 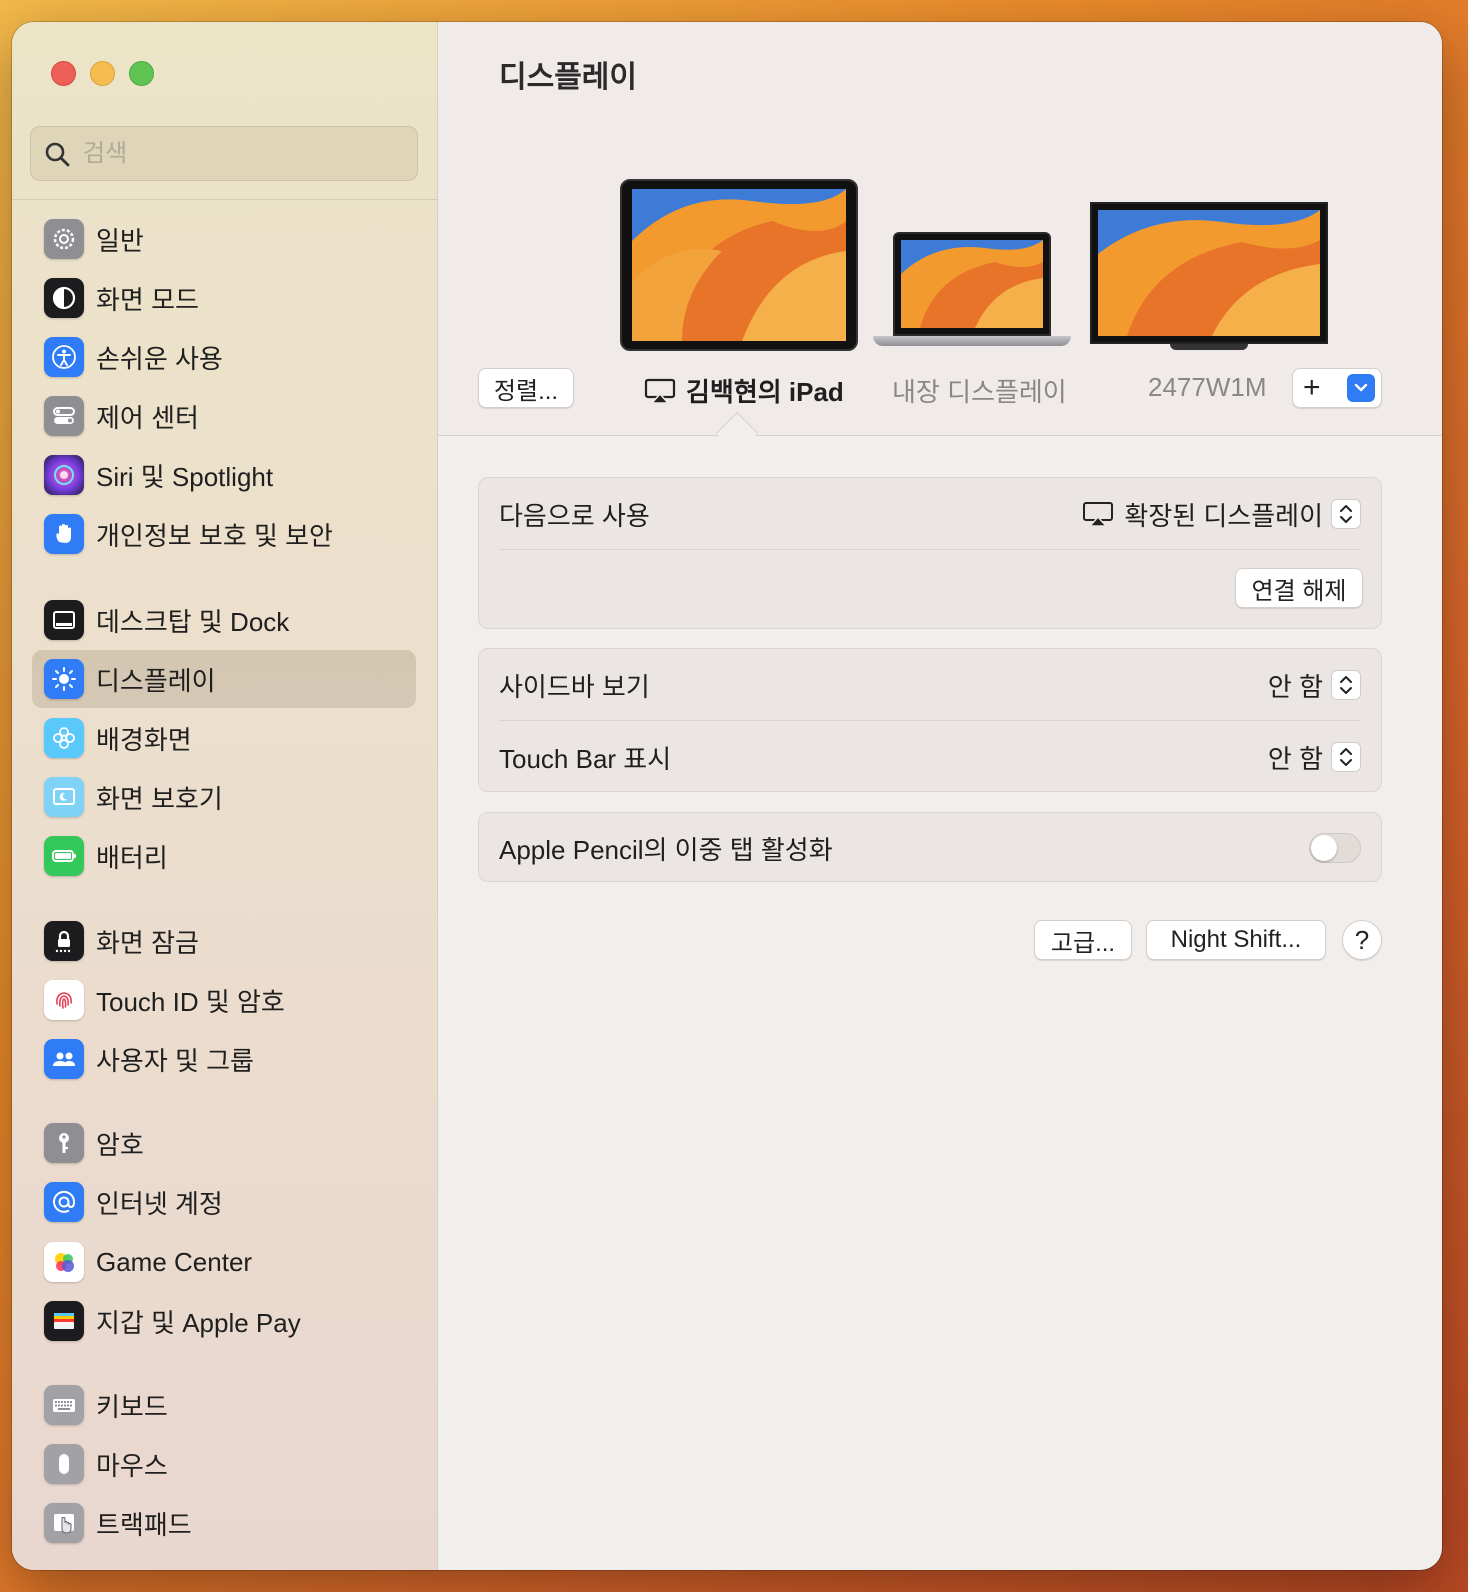 I want to click on use-as-popup: 확장된 디스플레이, so click(x=1221, y=514).